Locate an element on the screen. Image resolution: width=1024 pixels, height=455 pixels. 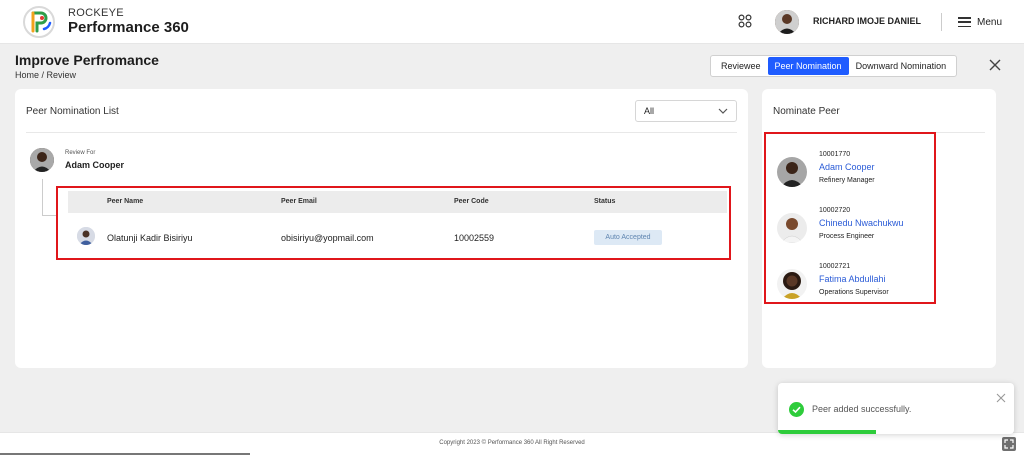
success-toast: Peer added successfully. is located at coordinates (896, 408).